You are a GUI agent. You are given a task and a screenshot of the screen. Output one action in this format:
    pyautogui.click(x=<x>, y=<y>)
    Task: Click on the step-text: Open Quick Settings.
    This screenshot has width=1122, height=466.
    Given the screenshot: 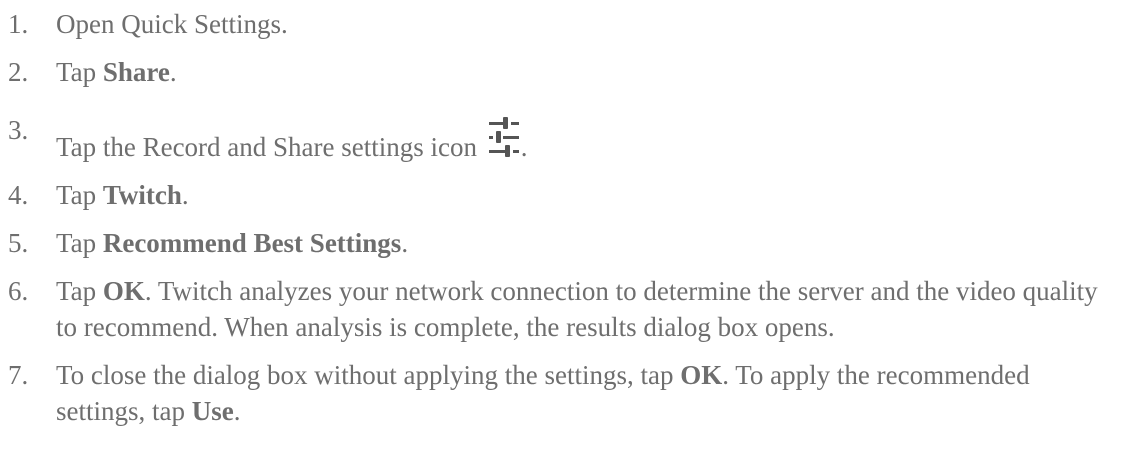 What is the action you would take?
    pyautogui.click(x=582, y=24)
    